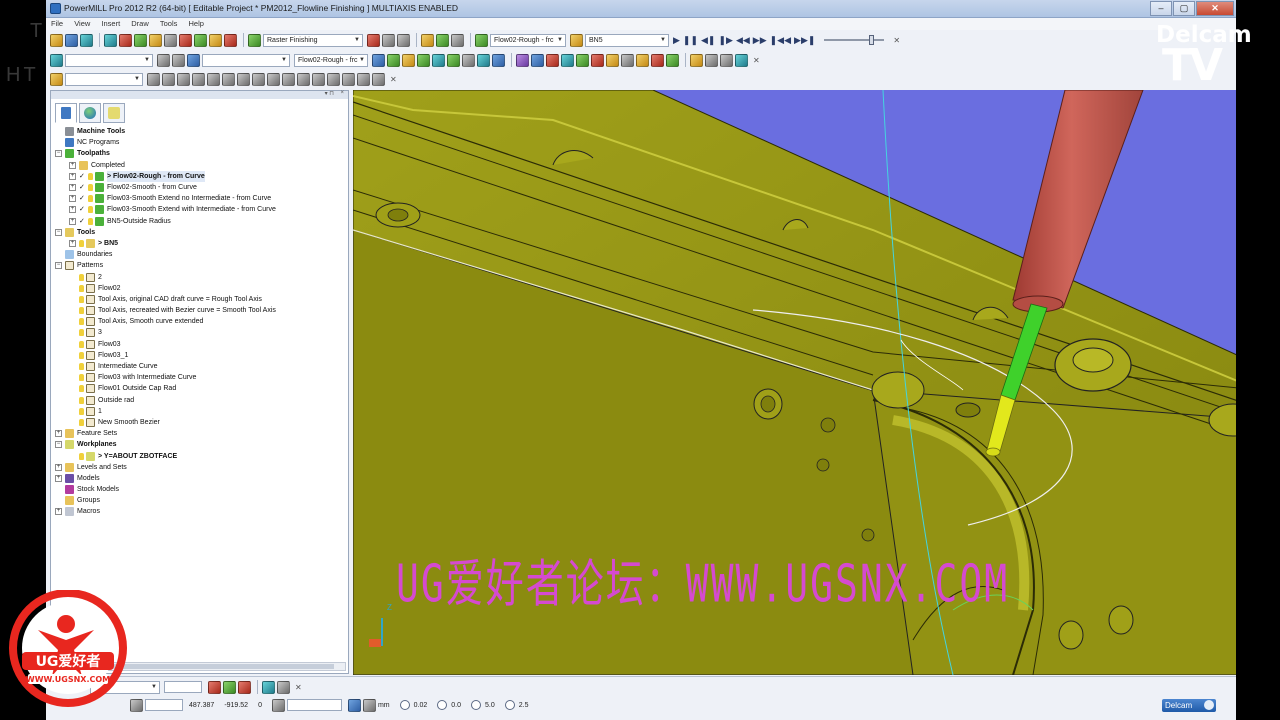  Describe the element at coordinates (288, 79) in the screenshot. I see `join-icon` at that location.